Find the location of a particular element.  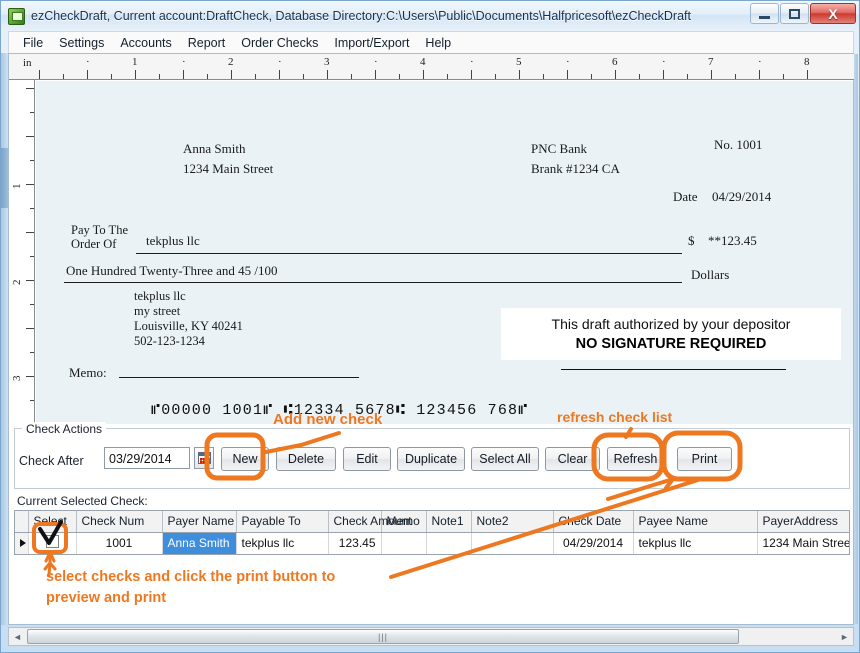

check-after-input: 03/29/2014 is located at coordinates (147, 458).